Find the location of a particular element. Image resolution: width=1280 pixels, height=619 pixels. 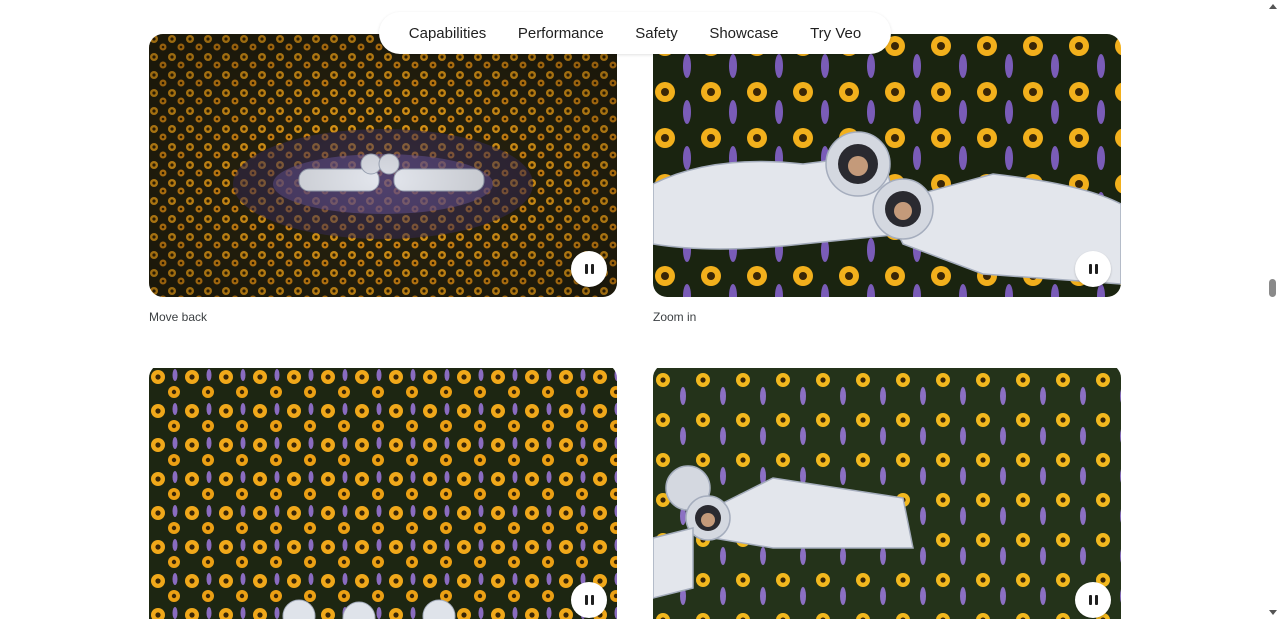

video-frame-flower-field is located at coordinates (383, 493).